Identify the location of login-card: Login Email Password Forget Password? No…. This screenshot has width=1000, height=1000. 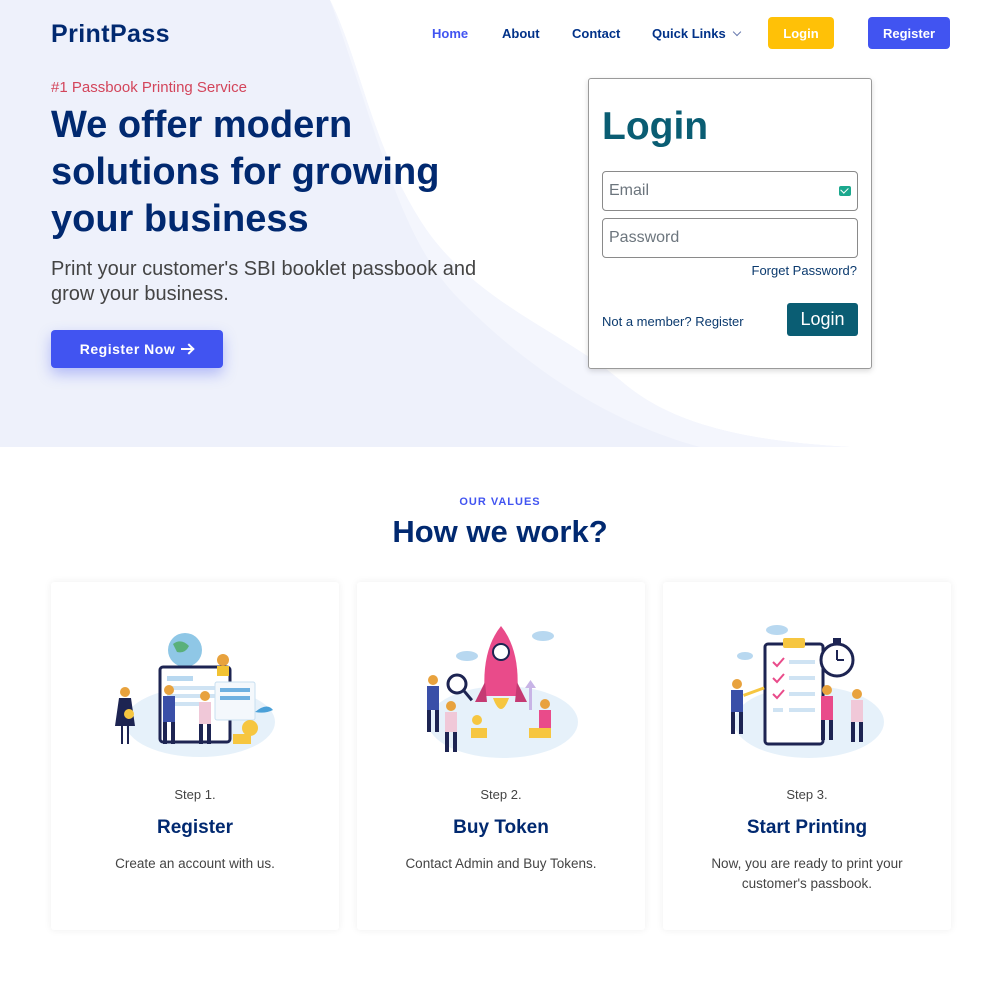
(730, 223).